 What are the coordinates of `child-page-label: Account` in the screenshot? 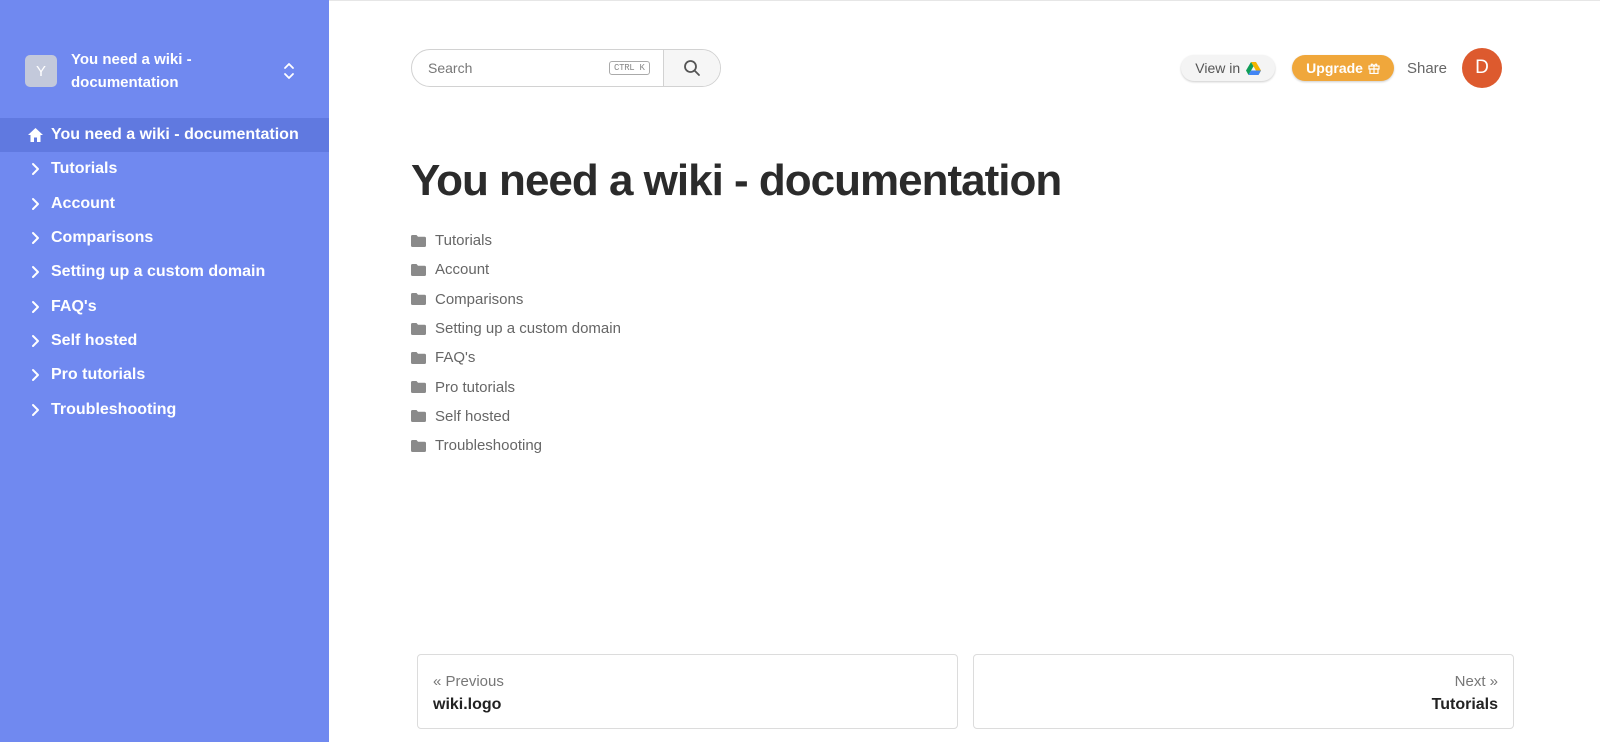 It's located at (462, 270).